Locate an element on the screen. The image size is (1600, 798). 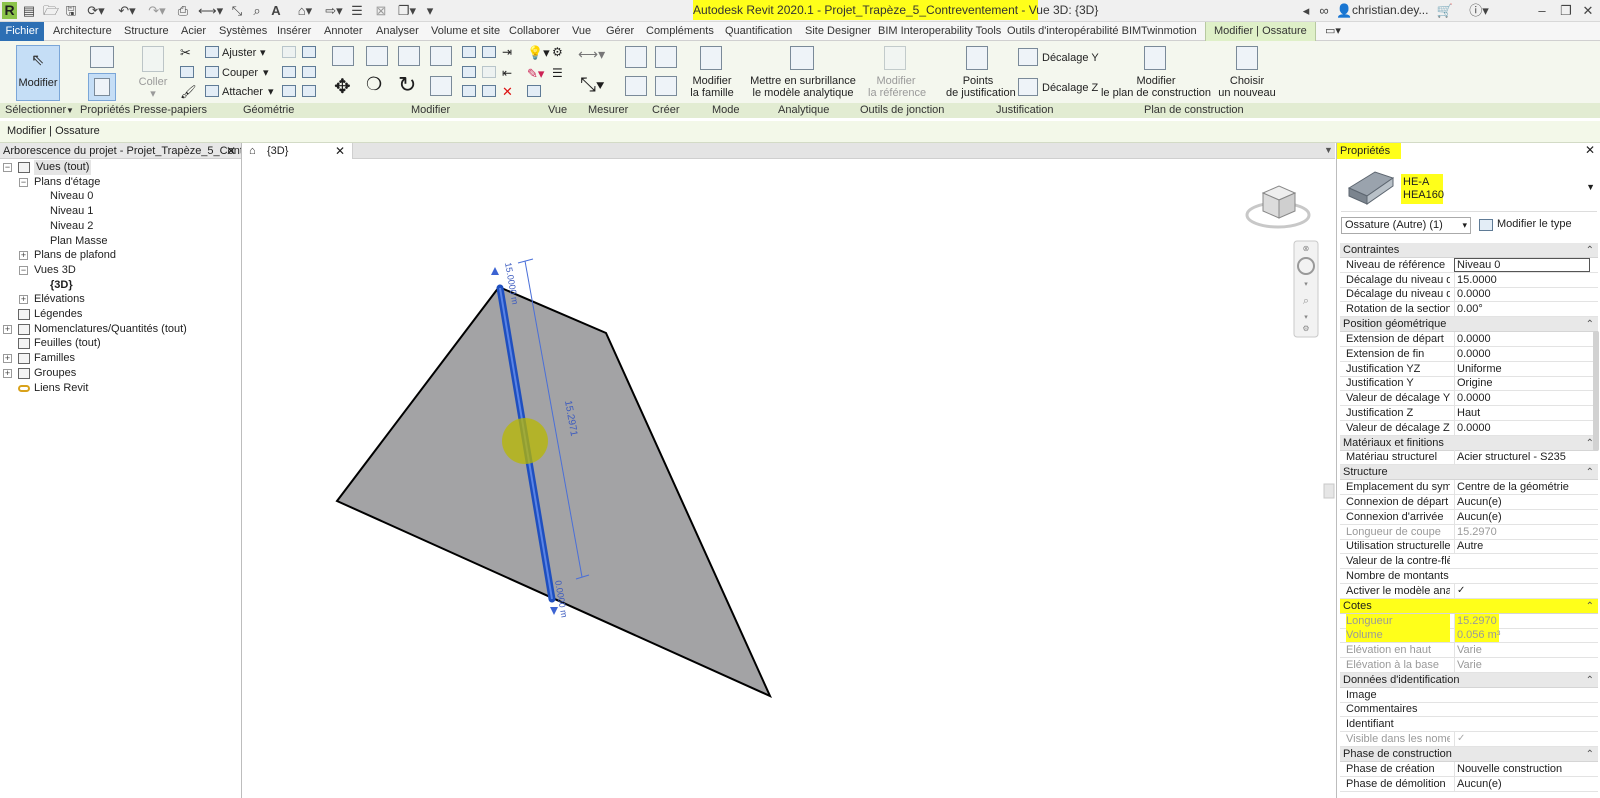
browser-close-icon: ✕ is located at coordinates (231, 151).